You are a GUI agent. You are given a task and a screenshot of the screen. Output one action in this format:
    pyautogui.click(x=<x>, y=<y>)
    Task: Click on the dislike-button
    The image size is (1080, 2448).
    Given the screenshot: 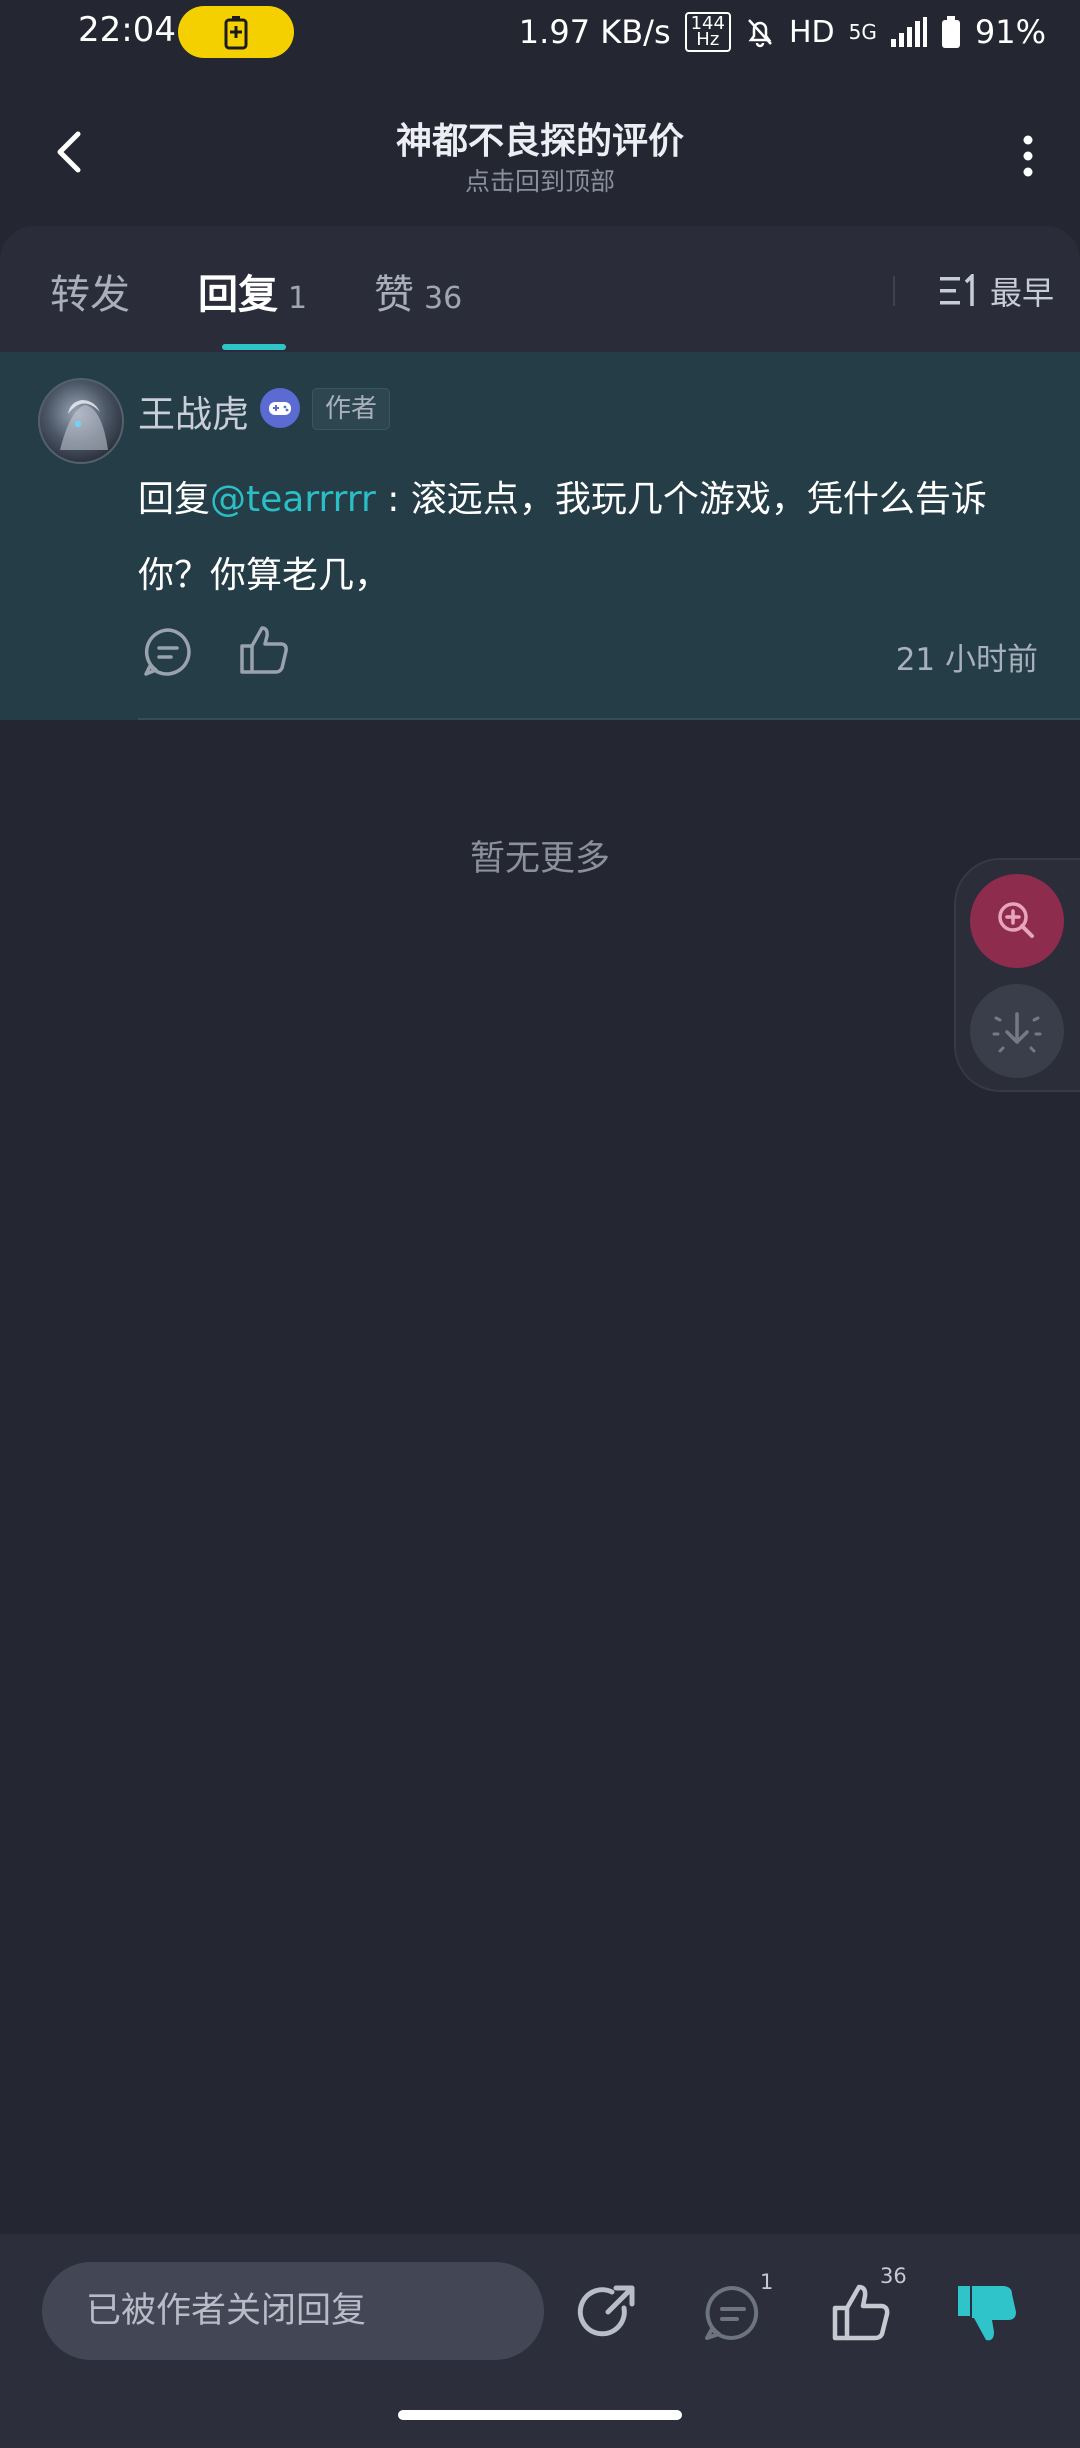 What is the action you would take?
    pyautogui.click(x=987, y=2313)
    